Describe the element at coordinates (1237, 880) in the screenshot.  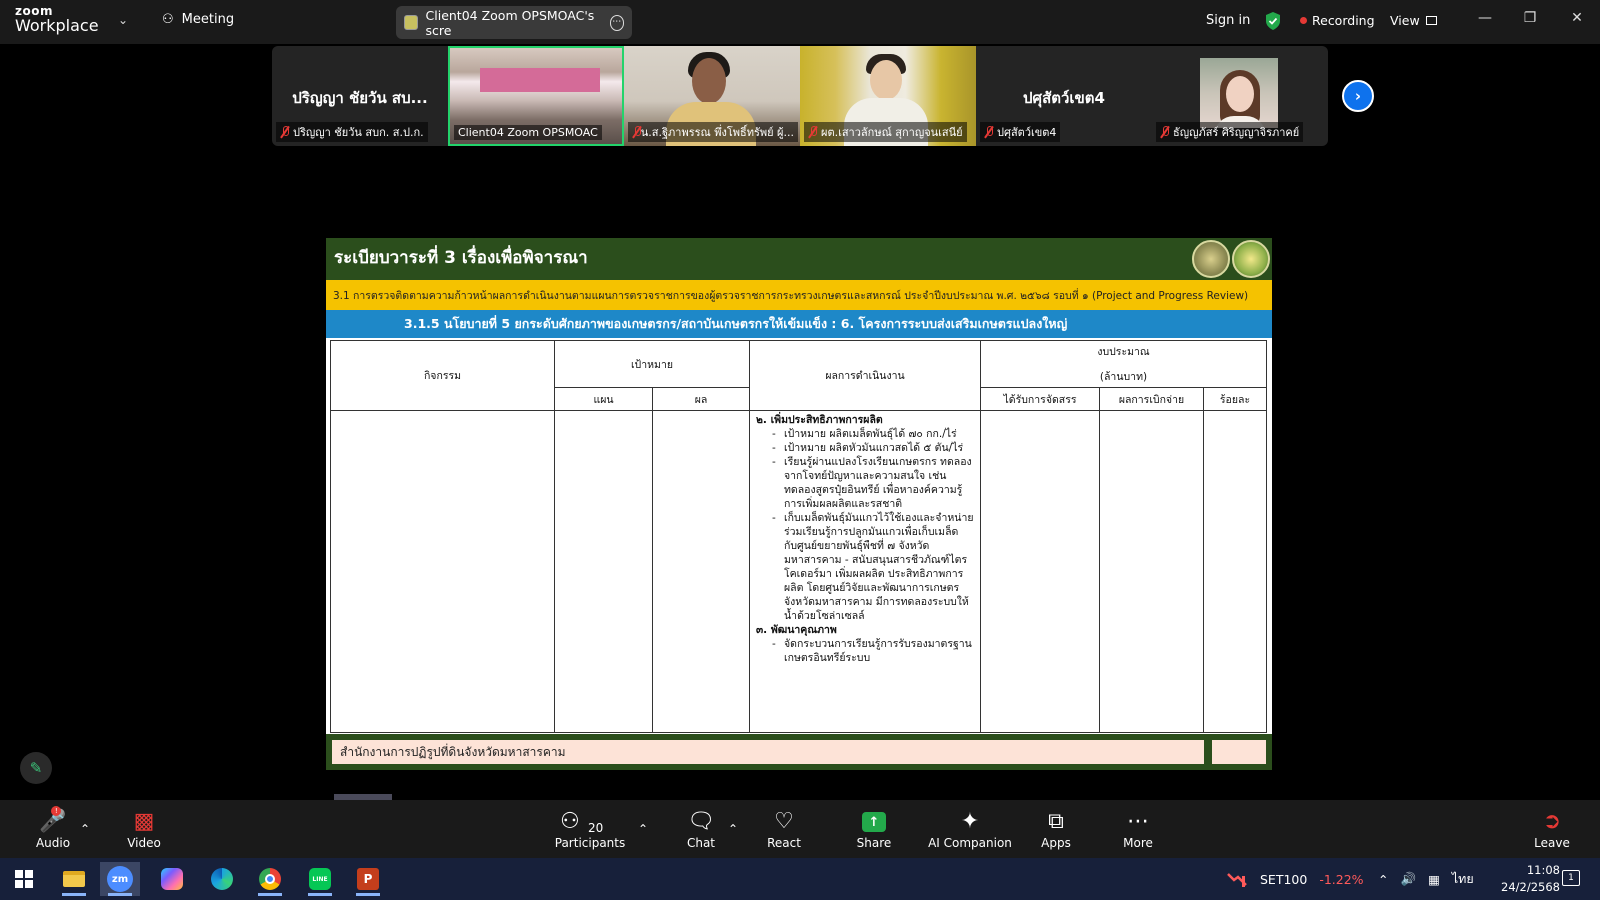
I see `stock-chart-icon` at that location.